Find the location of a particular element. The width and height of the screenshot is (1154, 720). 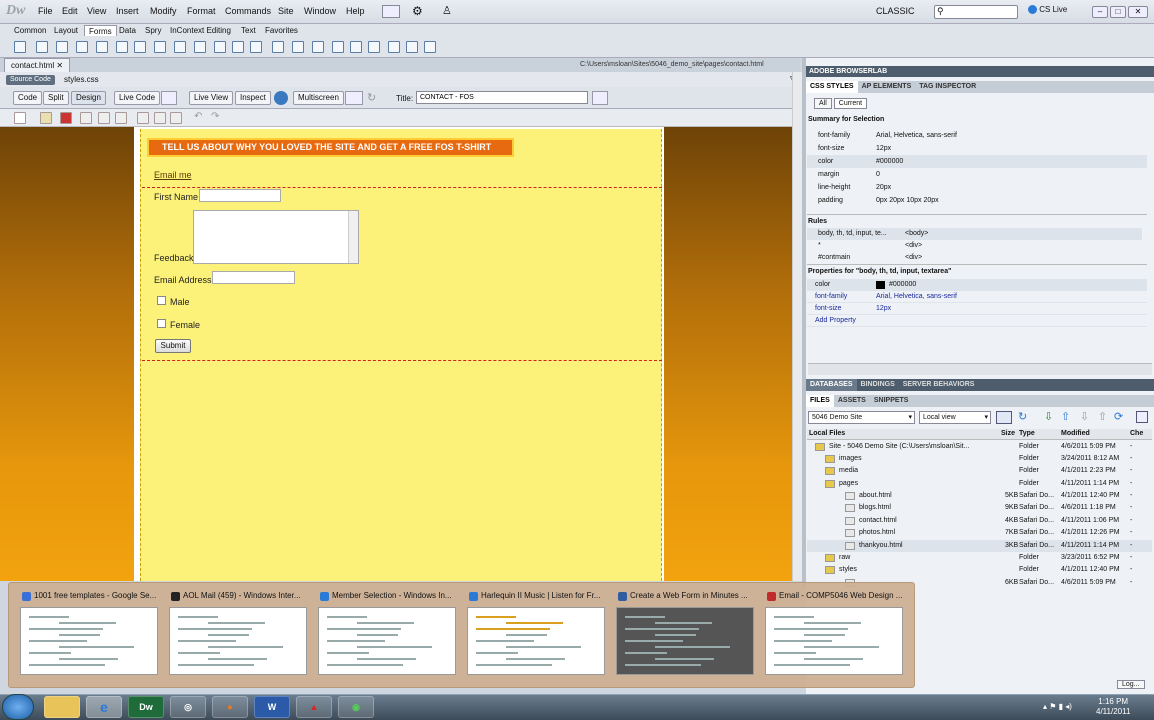

menu-view: View is located at coordinates (96, 11).